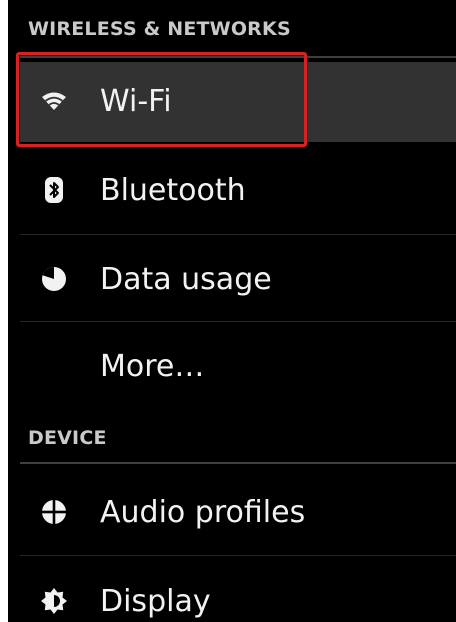 Image resolution: width=456 pixels, height=622 pixels. Describe the element at coordinates (159, 29) in the screenshot. I see `section-header-label: WIRELESS & NETWORKS` at that location.